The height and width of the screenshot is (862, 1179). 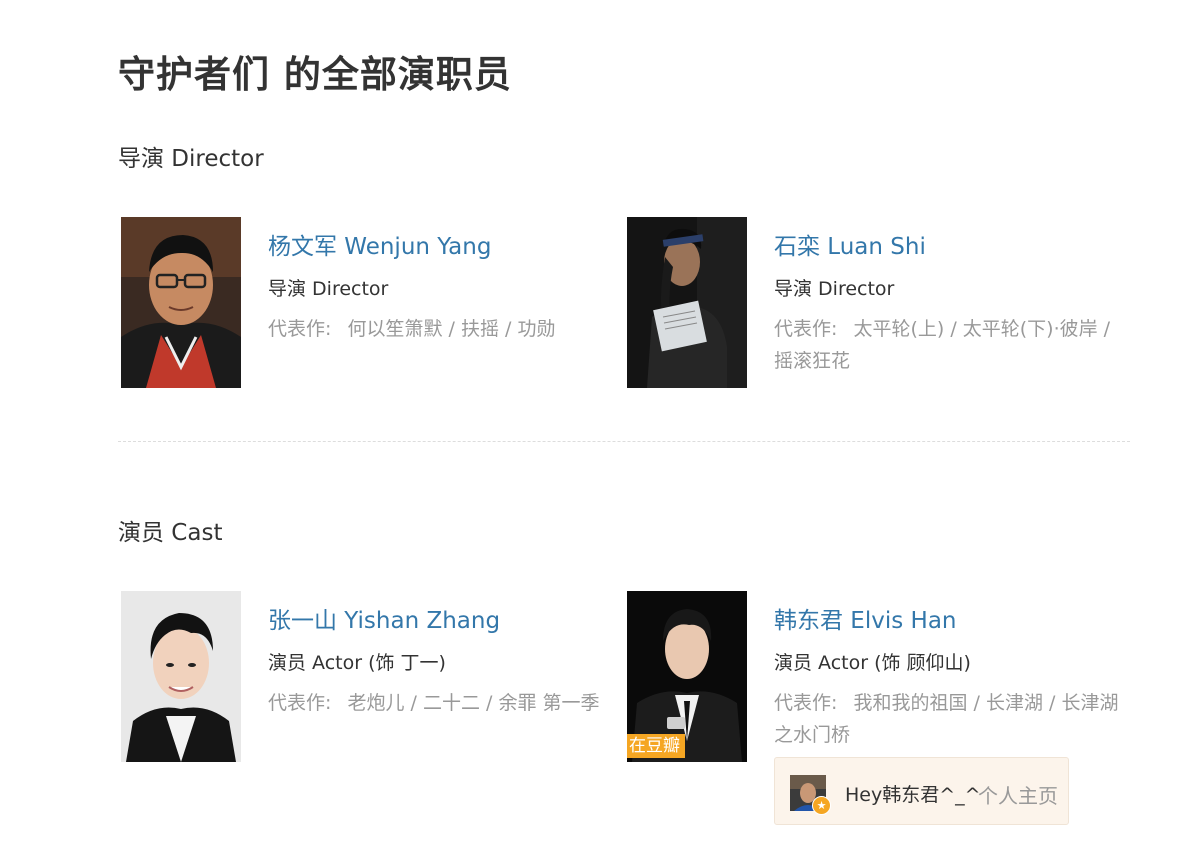 What do you see at coordinates (812, 361) in the screenshot?
I see `work-link: 摇滚狂花` at bounding box center [812, 361].